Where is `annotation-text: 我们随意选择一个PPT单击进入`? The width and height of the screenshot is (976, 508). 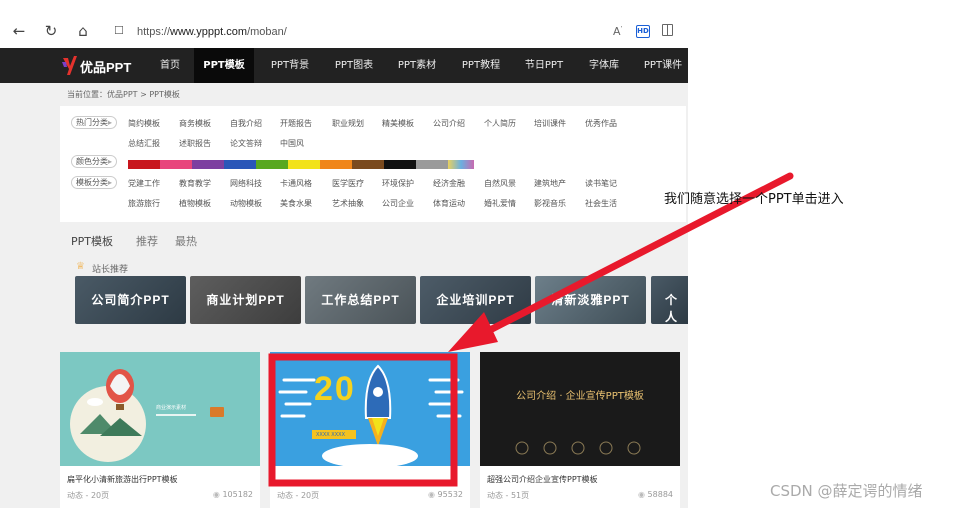
annotation-text: 我们随意选择一个PPT单击进入 is located at coordinates (754, 199).